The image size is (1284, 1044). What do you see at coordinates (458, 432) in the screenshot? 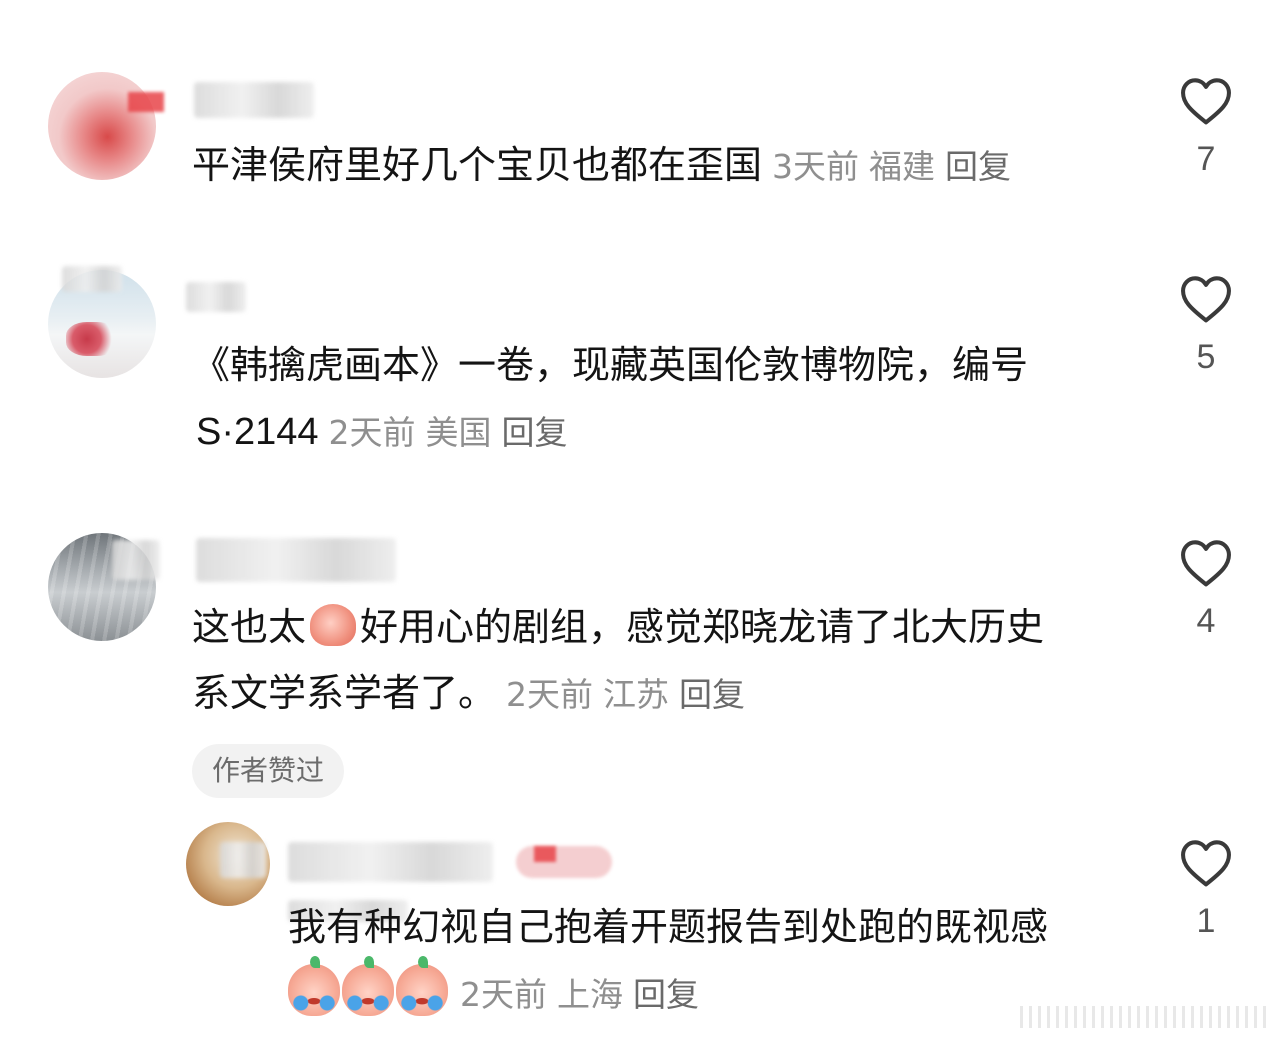
I see `comment-location: 美国` at bounding box center [458, 432].